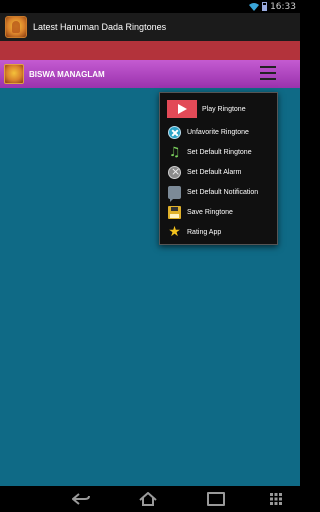 This screenshot has height=512, width=320. I want to click on menu-item-label: Rating App, so click(204, 232).